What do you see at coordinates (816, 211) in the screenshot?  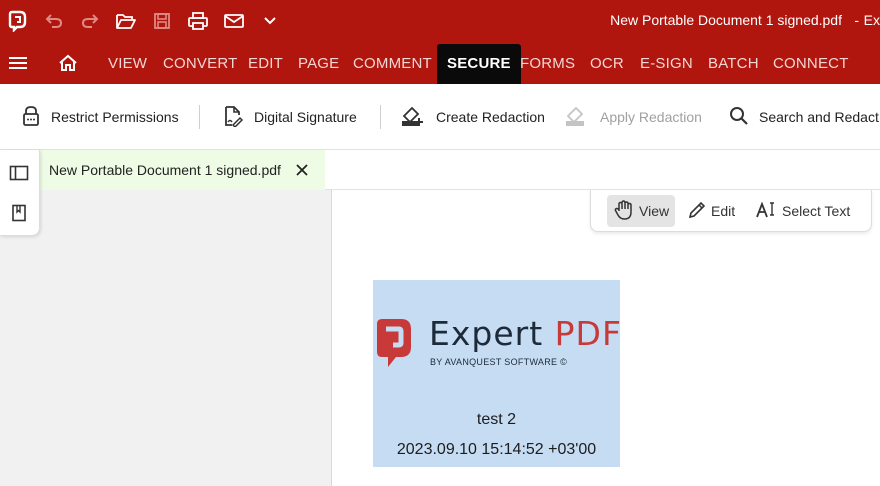 I see `select-text-mode-label: Select Text` at bounding box center [816, 211].